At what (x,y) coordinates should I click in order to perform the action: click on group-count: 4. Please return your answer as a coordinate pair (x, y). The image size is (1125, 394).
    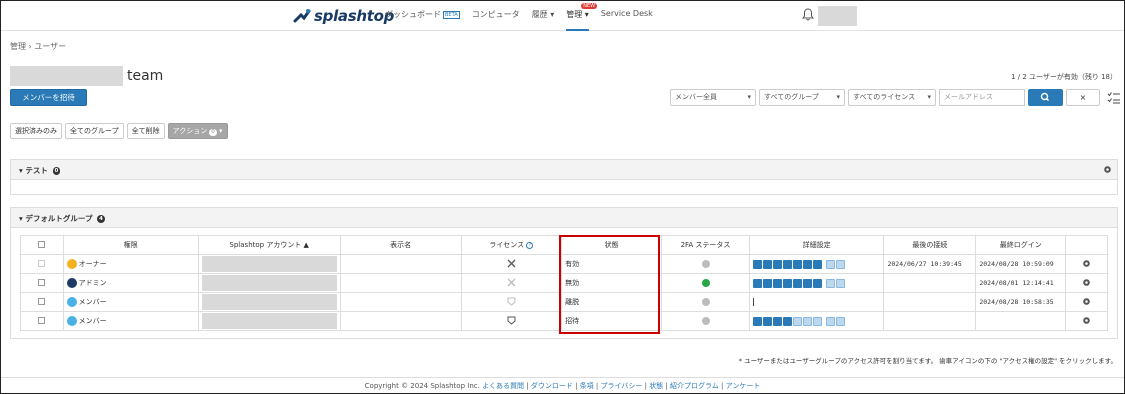
    Looking at the image, I should click on (101, 219).